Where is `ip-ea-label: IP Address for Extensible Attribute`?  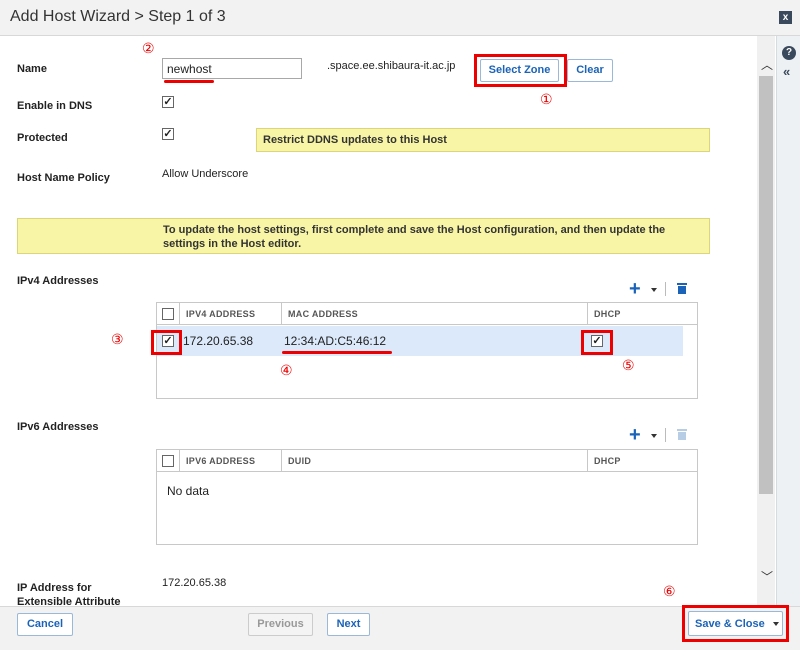 ip-ea-label: IP Address for Extensible Attribute is located at coordinates (69, 594).